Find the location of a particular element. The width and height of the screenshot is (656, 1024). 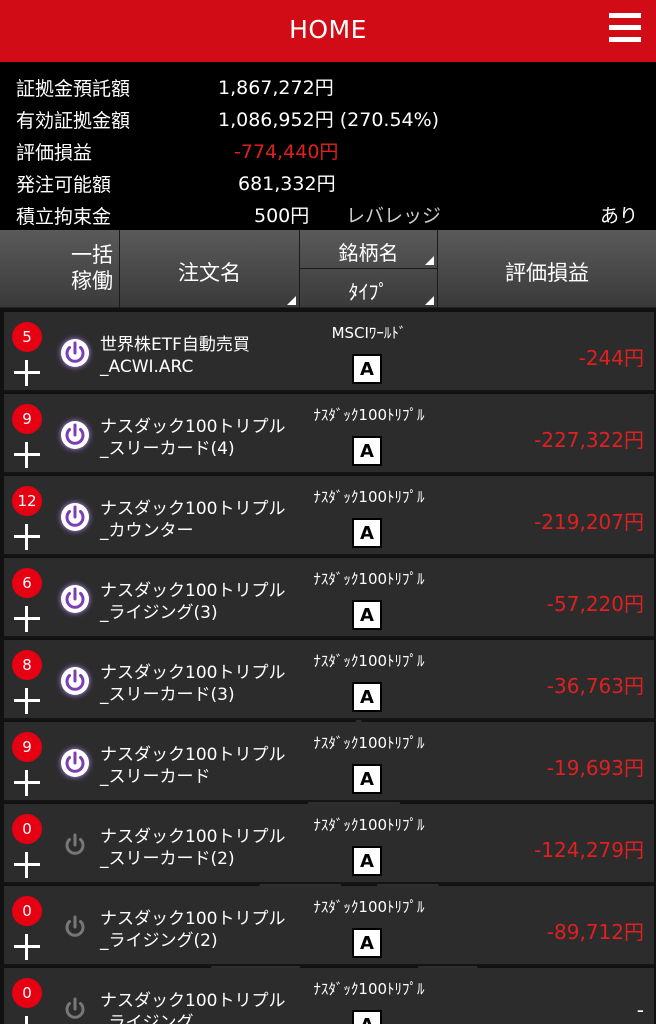

unrealized-pl-value: -774,440円 is located at coordinates (286, 152).